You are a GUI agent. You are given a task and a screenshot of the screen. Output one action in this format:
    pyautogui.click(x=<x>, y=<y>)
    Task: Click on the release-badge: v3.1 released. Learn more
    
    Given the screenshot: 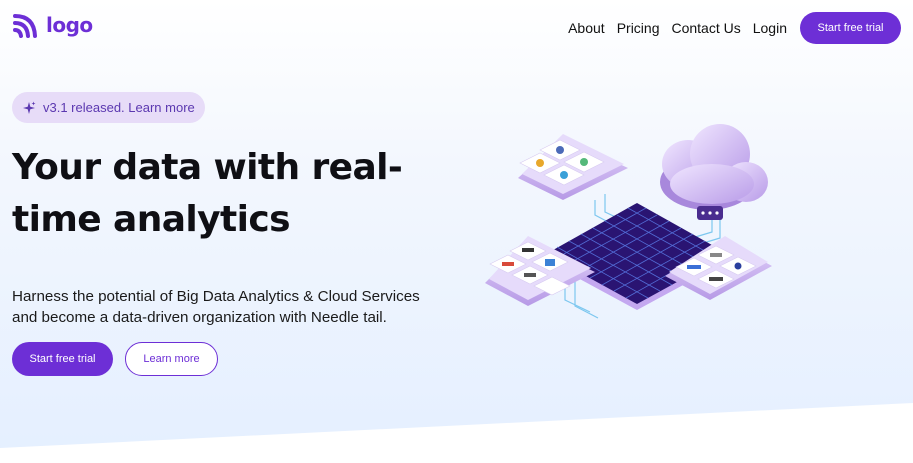 What is the action you would take?
    pyautogui.click(x=108, y=107)
    